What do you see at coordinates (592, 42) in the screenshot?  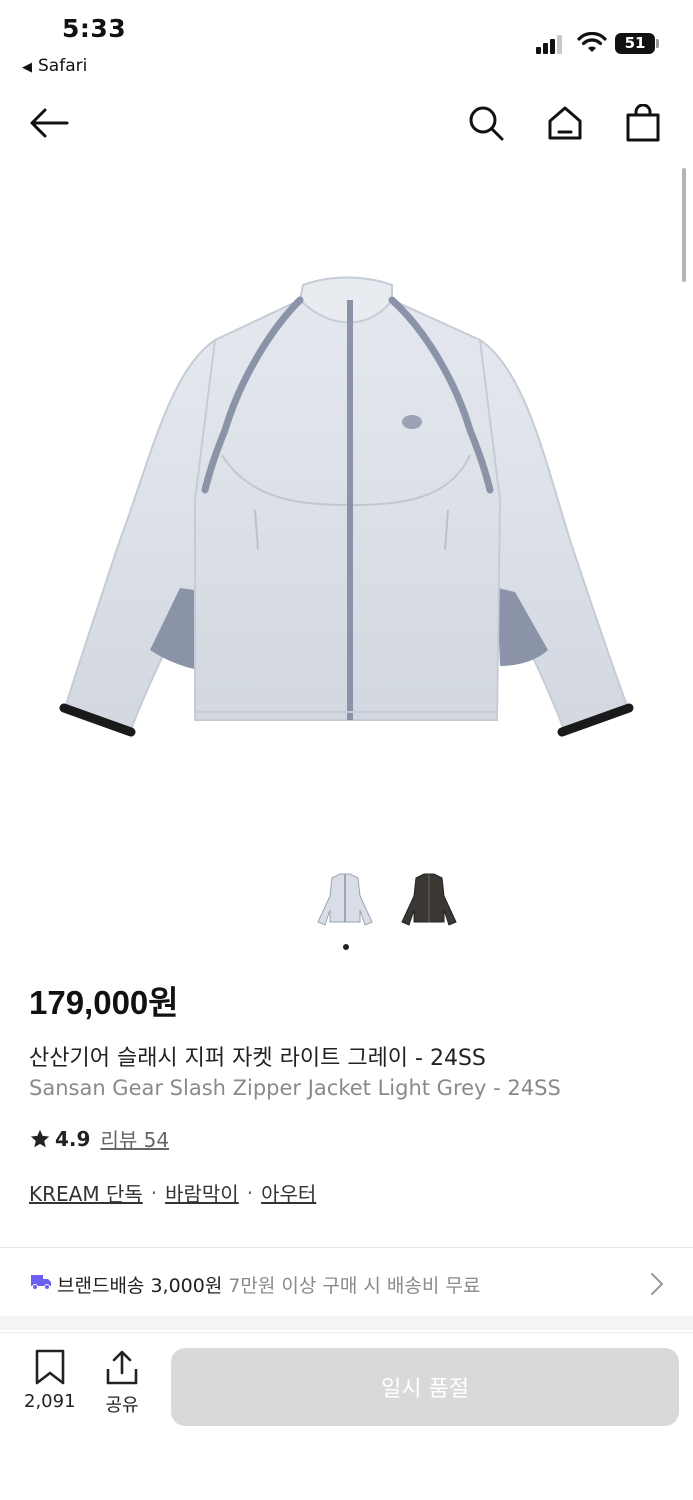 I see `wifi-icon` at bounding box center [592, 42].